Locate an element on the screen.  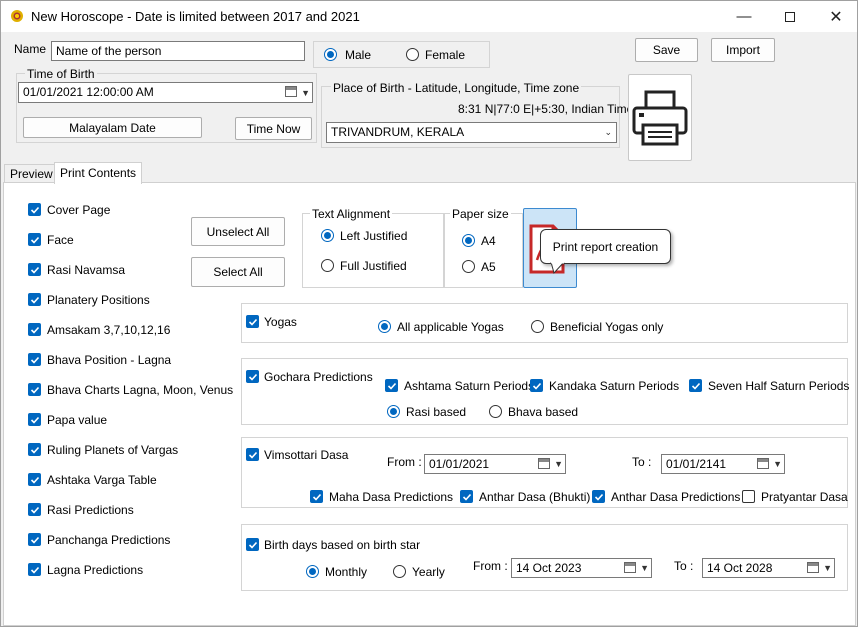
vimsottari-checkbox is located at coordinates (252, 454).